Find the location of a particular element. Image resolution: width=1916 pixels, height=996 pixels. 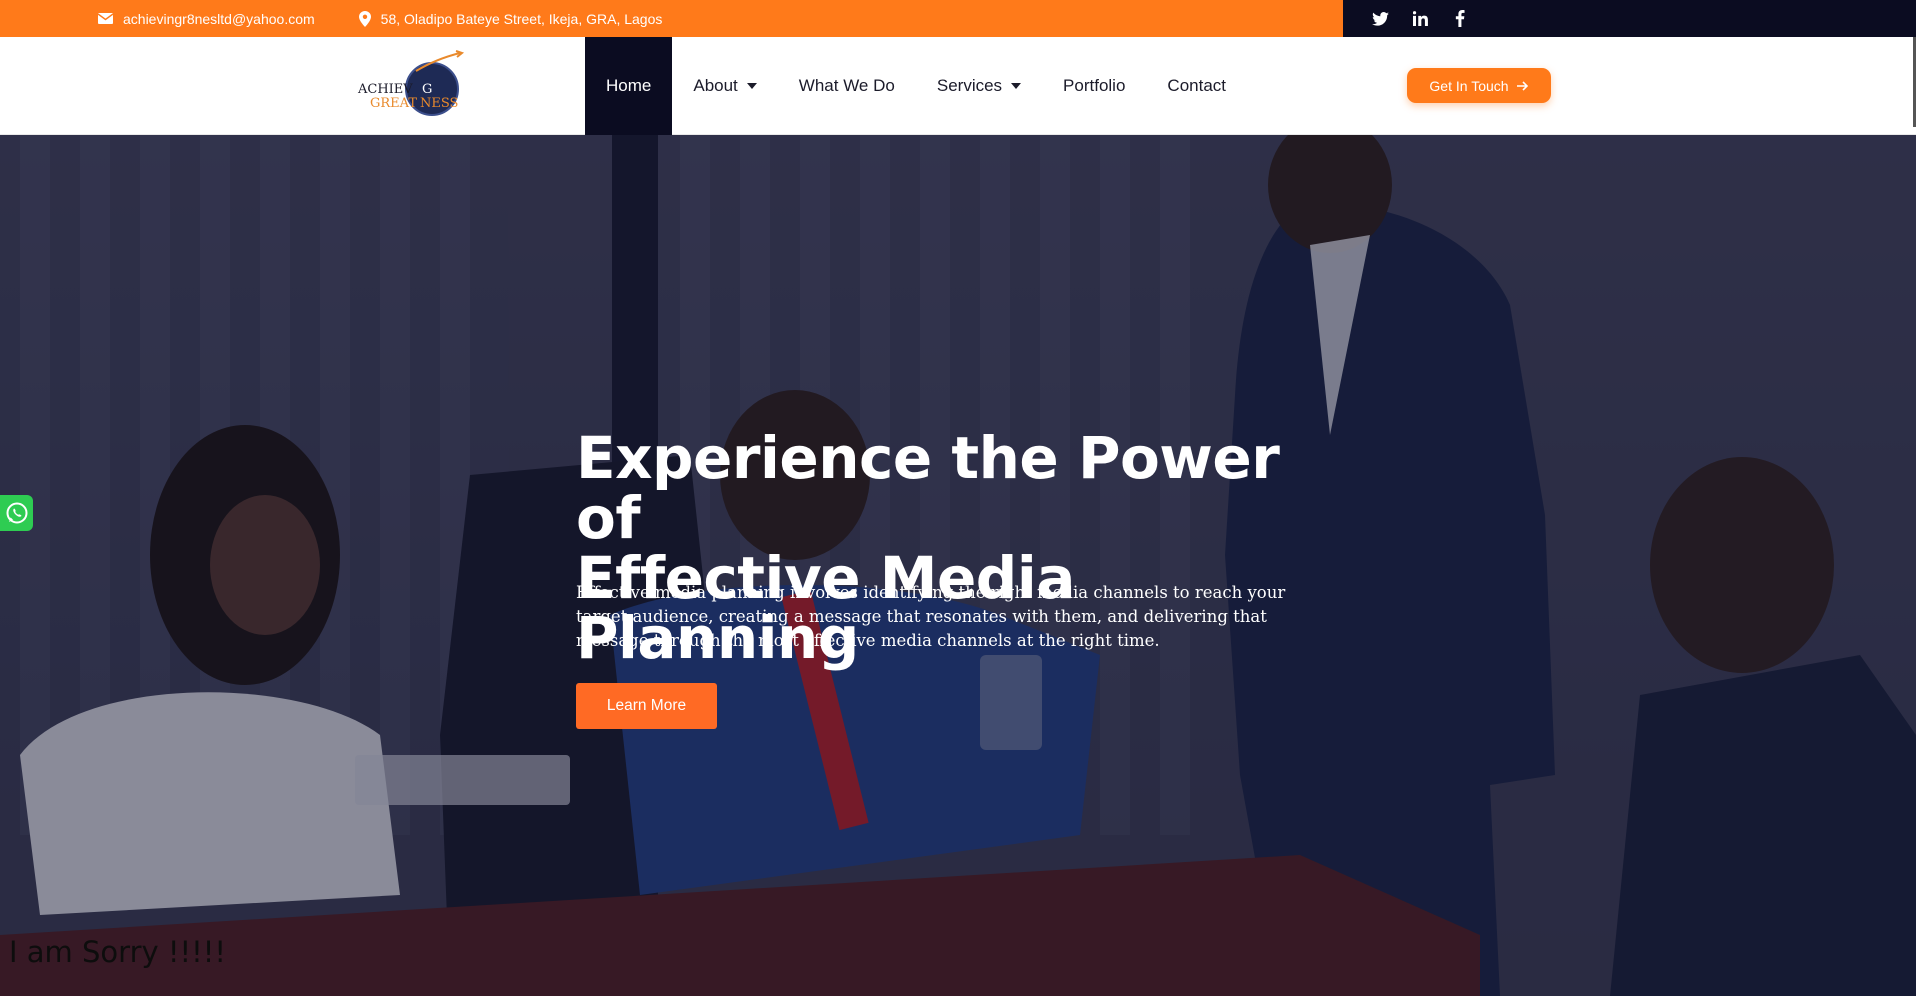

nav-what-we-do: What We Do is located at coordinates (847, 86).